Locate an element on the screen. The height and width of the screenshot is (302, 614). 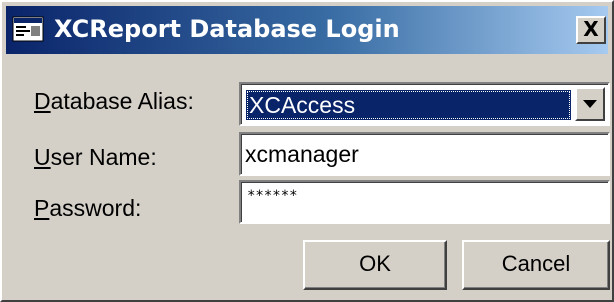
user-name-field is located at coordinates (424, 154).